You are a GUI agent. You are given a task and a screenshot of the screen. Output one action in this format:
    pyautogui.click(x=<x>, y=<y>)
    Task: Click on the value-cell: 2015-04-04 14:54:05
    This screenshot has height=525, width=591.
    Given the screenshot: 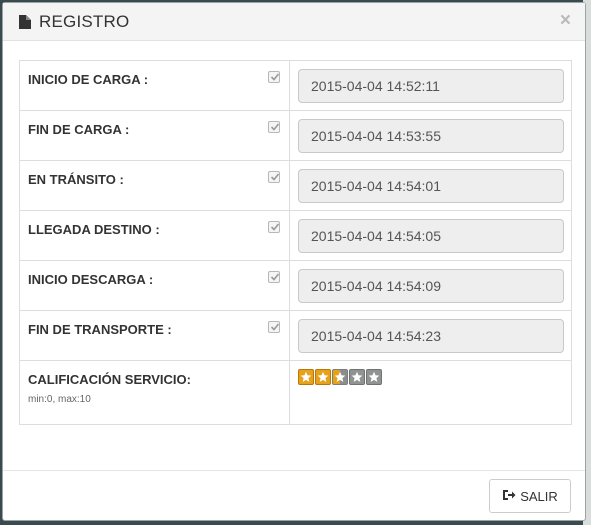 What is the action you would take?
    pyautogui.click(x=430, y=235)
    